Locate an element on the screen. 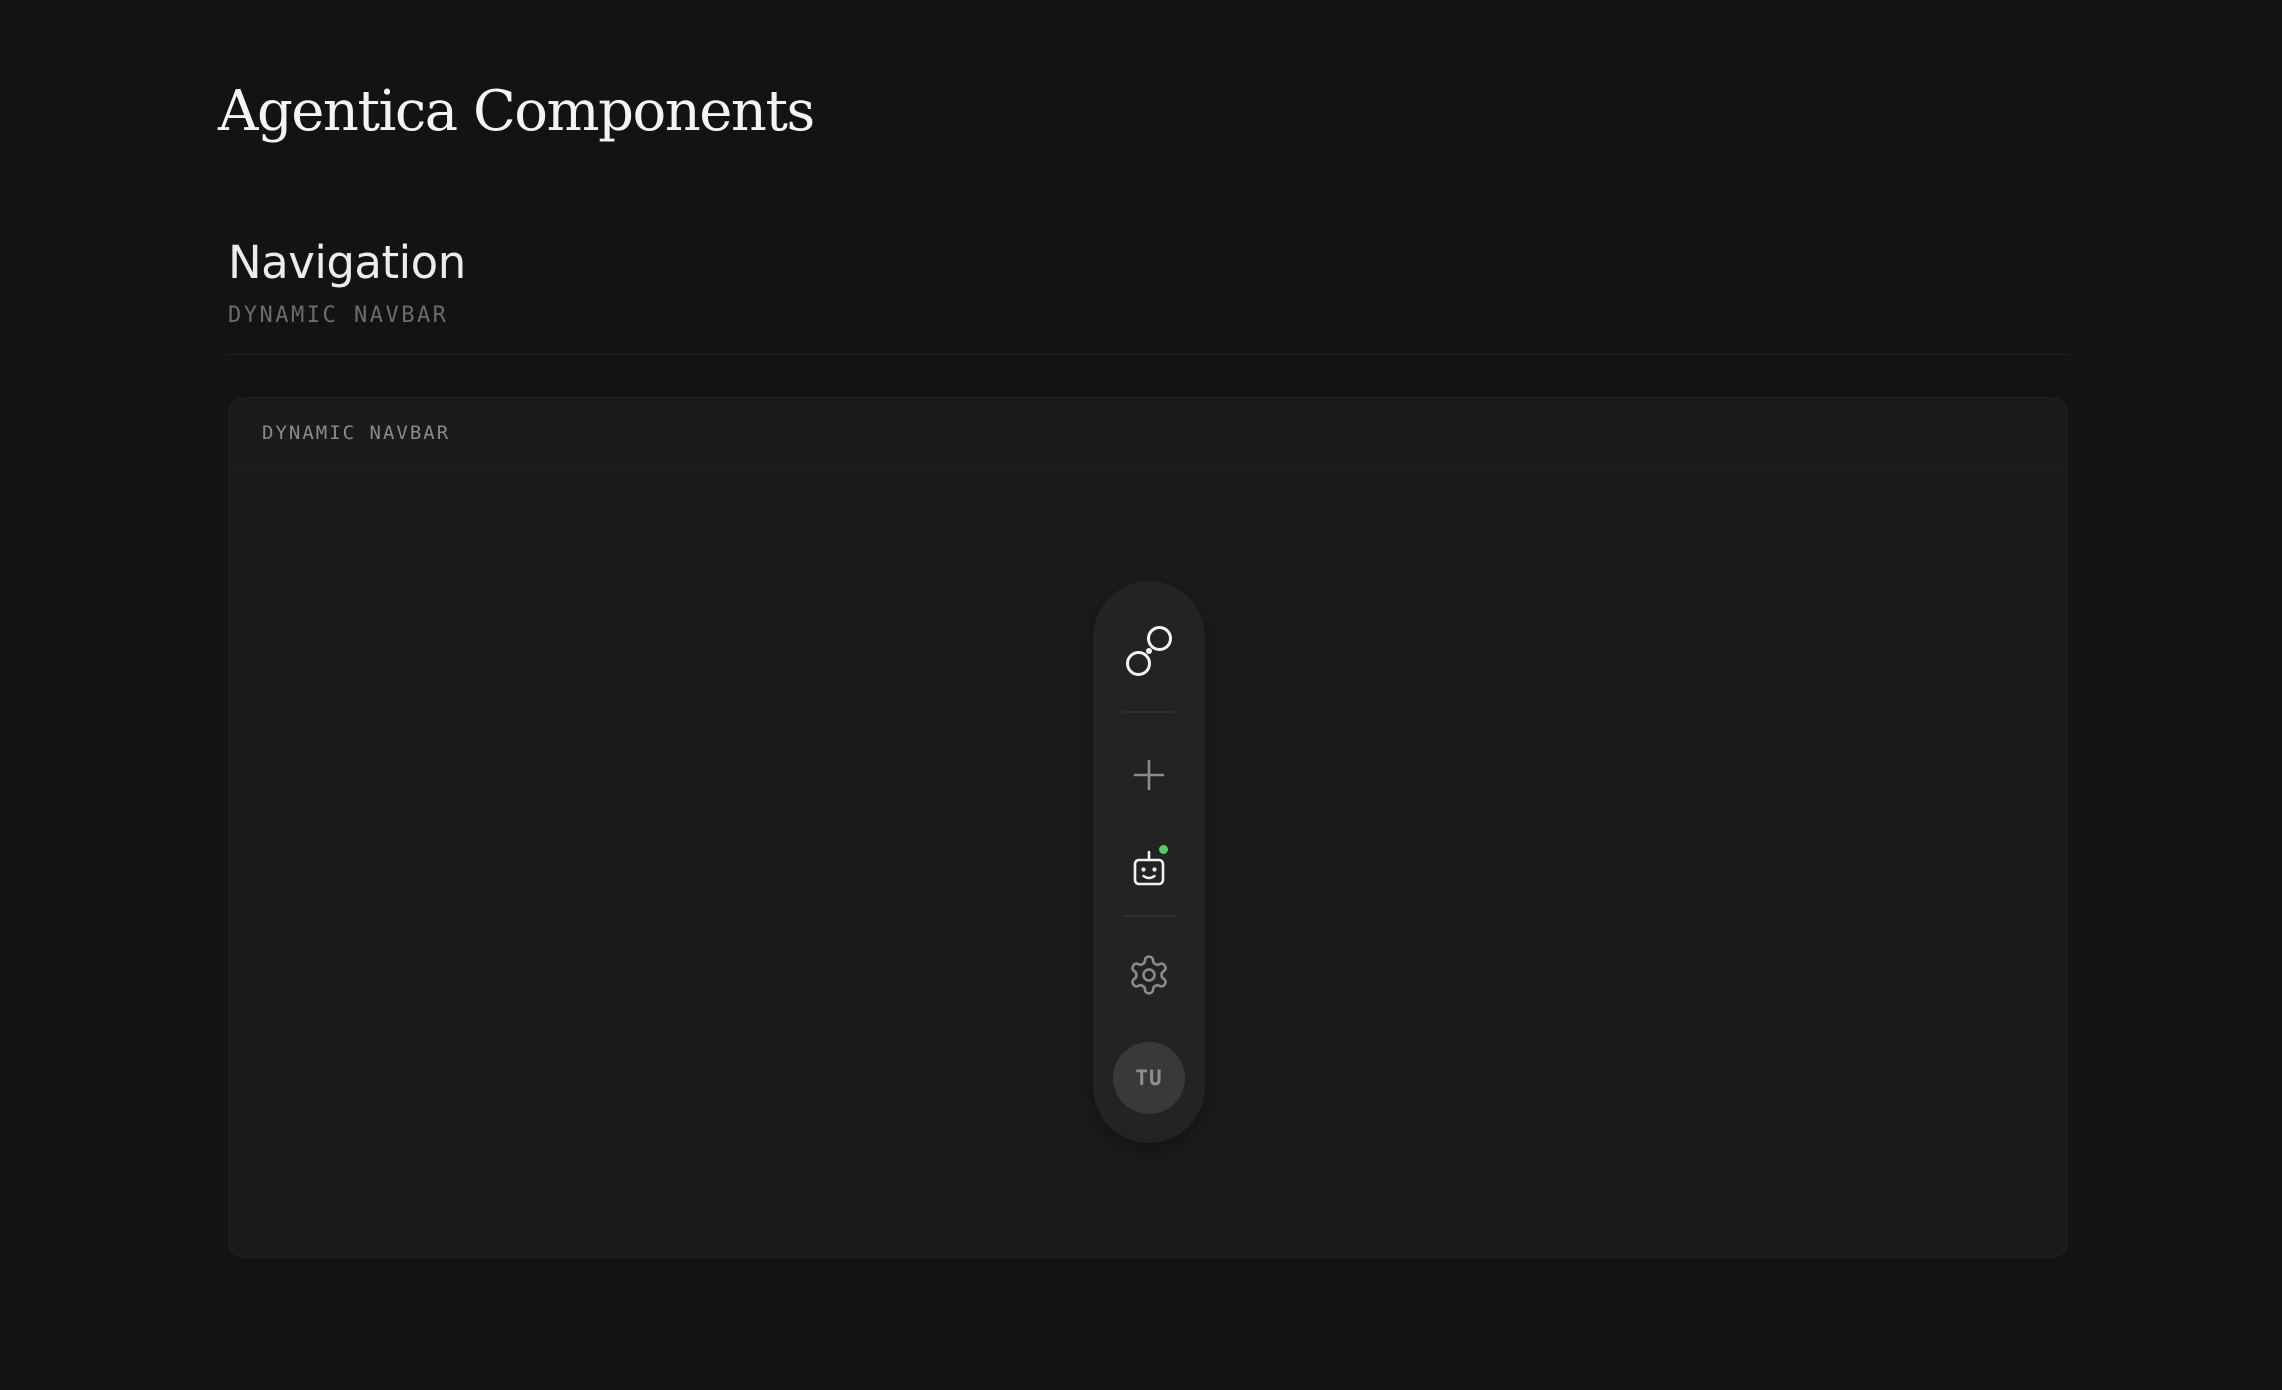  logo-button is located at coordinates (1149, 651).